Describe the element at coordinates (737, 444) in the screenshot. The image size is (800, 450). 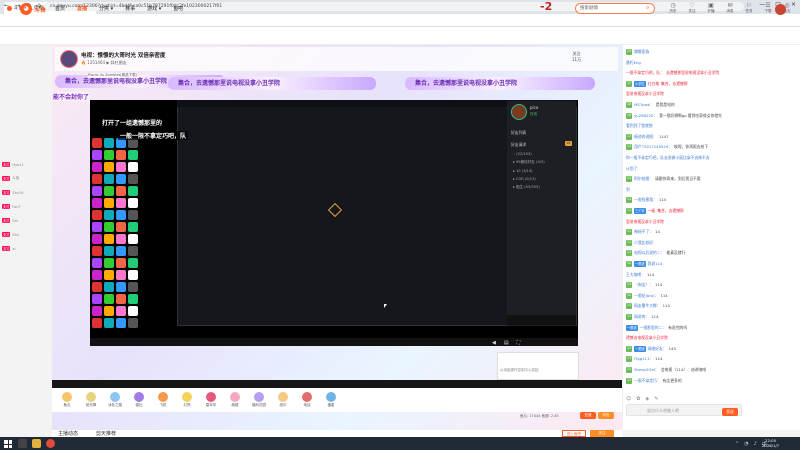
I see `tray-chevron-icon: ⌃` at that location.